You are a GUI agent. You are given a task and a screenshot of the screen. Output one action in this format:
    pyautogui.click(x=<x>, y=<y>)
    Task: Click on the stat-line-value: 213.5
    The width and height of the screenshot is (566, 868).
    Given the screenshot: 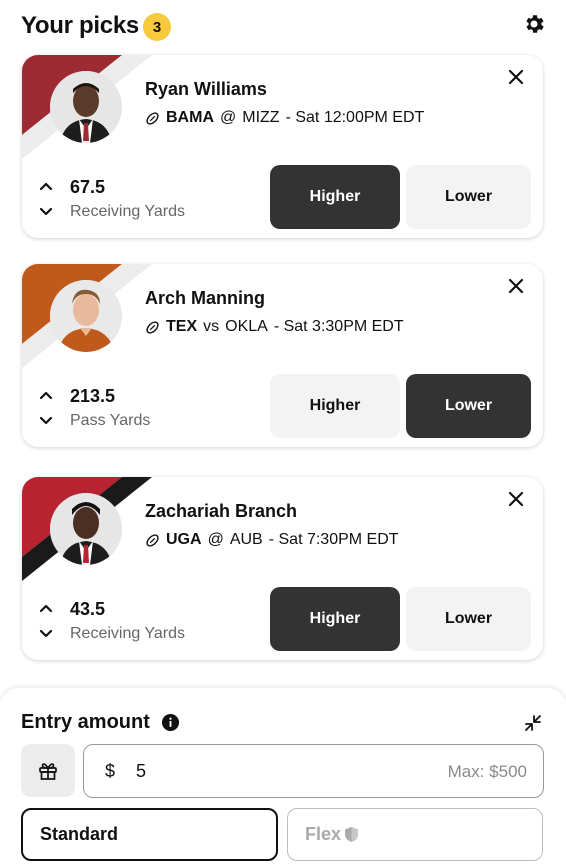 What is the action you would take?
    pyautogui.click(x=93, y=396)
    